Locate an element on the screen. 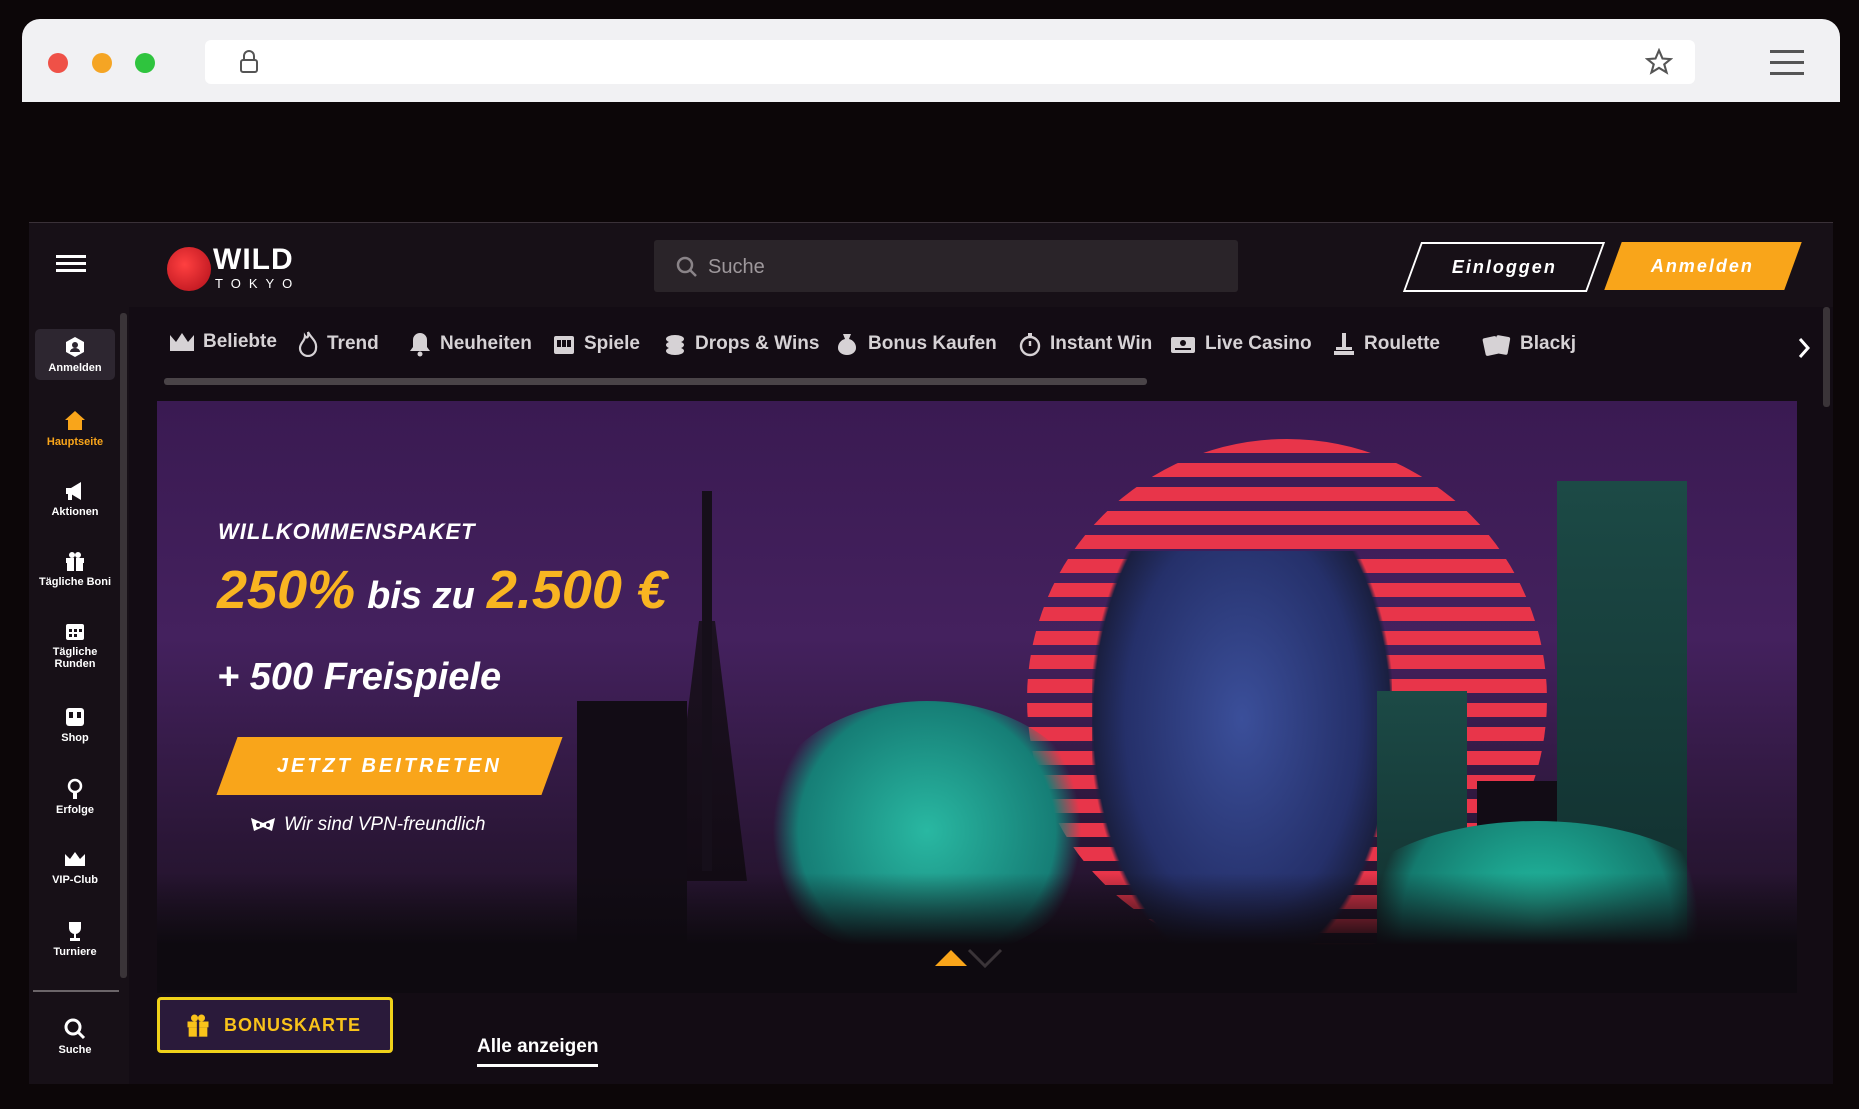 The height and width of the screenshot is (1109, 1859). login-button-label: Einloggen is located at coordinates (1504, 266).